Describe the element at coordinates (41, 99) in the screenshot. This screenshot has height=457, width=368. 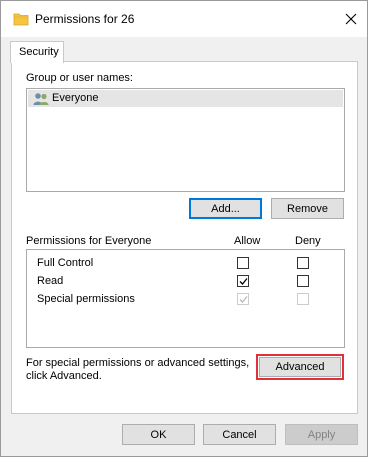
I see `users-icon` at that location.